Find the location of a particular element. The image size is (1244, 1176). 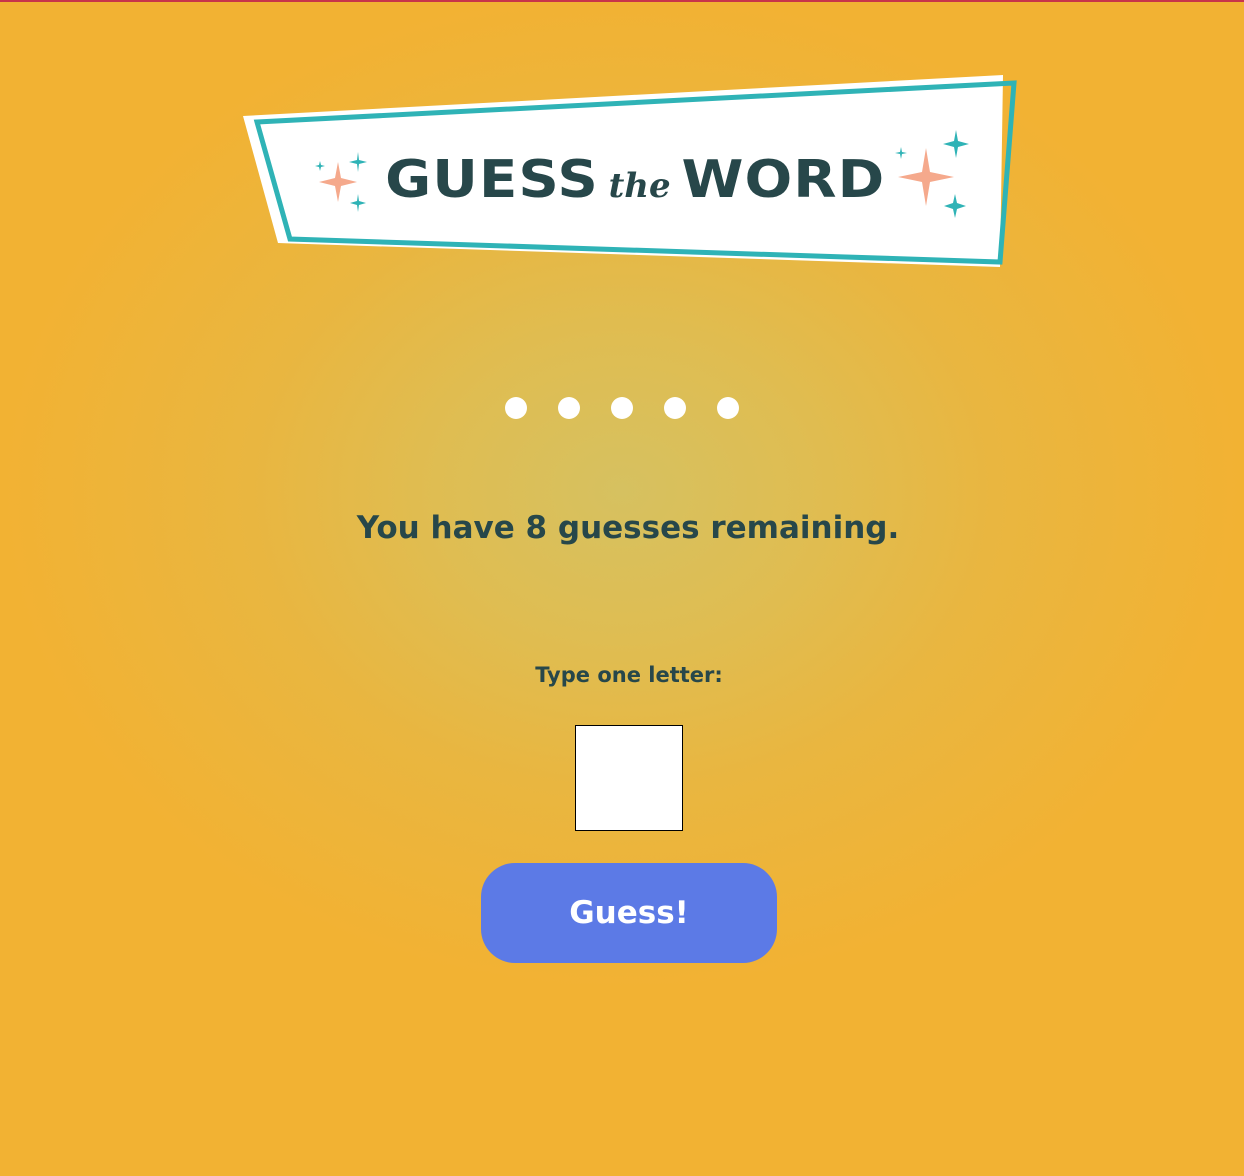

title-banner: GUESS the WORD is located at coordinates (630, 172).